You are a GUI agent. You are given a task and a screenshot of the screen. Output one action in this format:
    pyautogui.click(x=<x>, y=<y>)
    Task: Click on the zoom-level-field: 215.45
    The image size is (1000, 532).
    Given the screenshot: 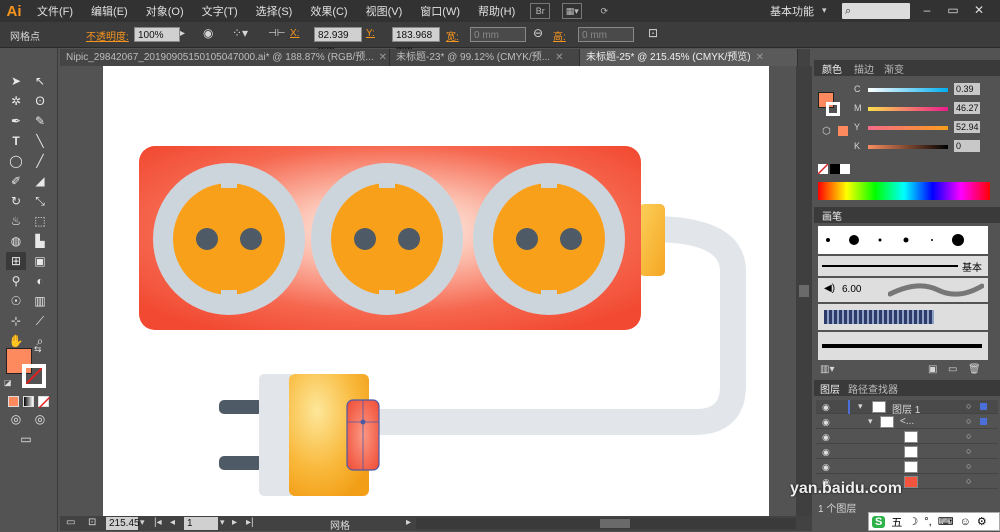 What is the action you would take?
    pyautogui.click(x=123, y=523)
    